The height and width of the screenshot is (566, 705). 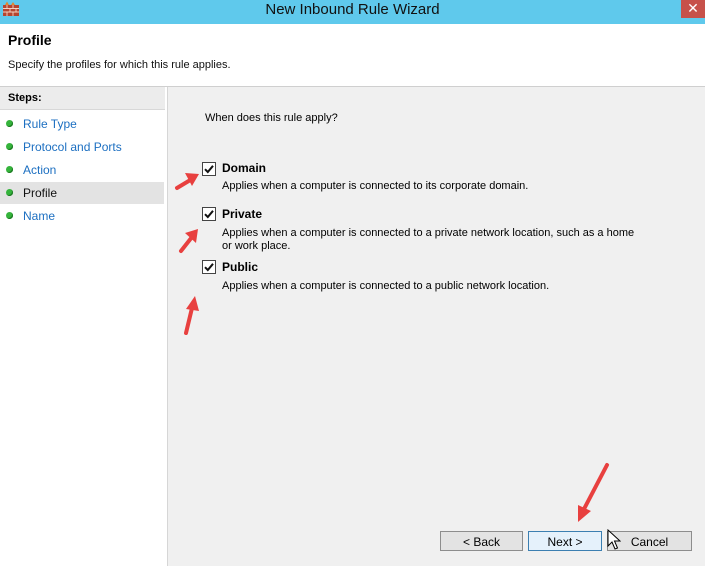 I want to click on next-button: Next >, so click(x=565, y=541).